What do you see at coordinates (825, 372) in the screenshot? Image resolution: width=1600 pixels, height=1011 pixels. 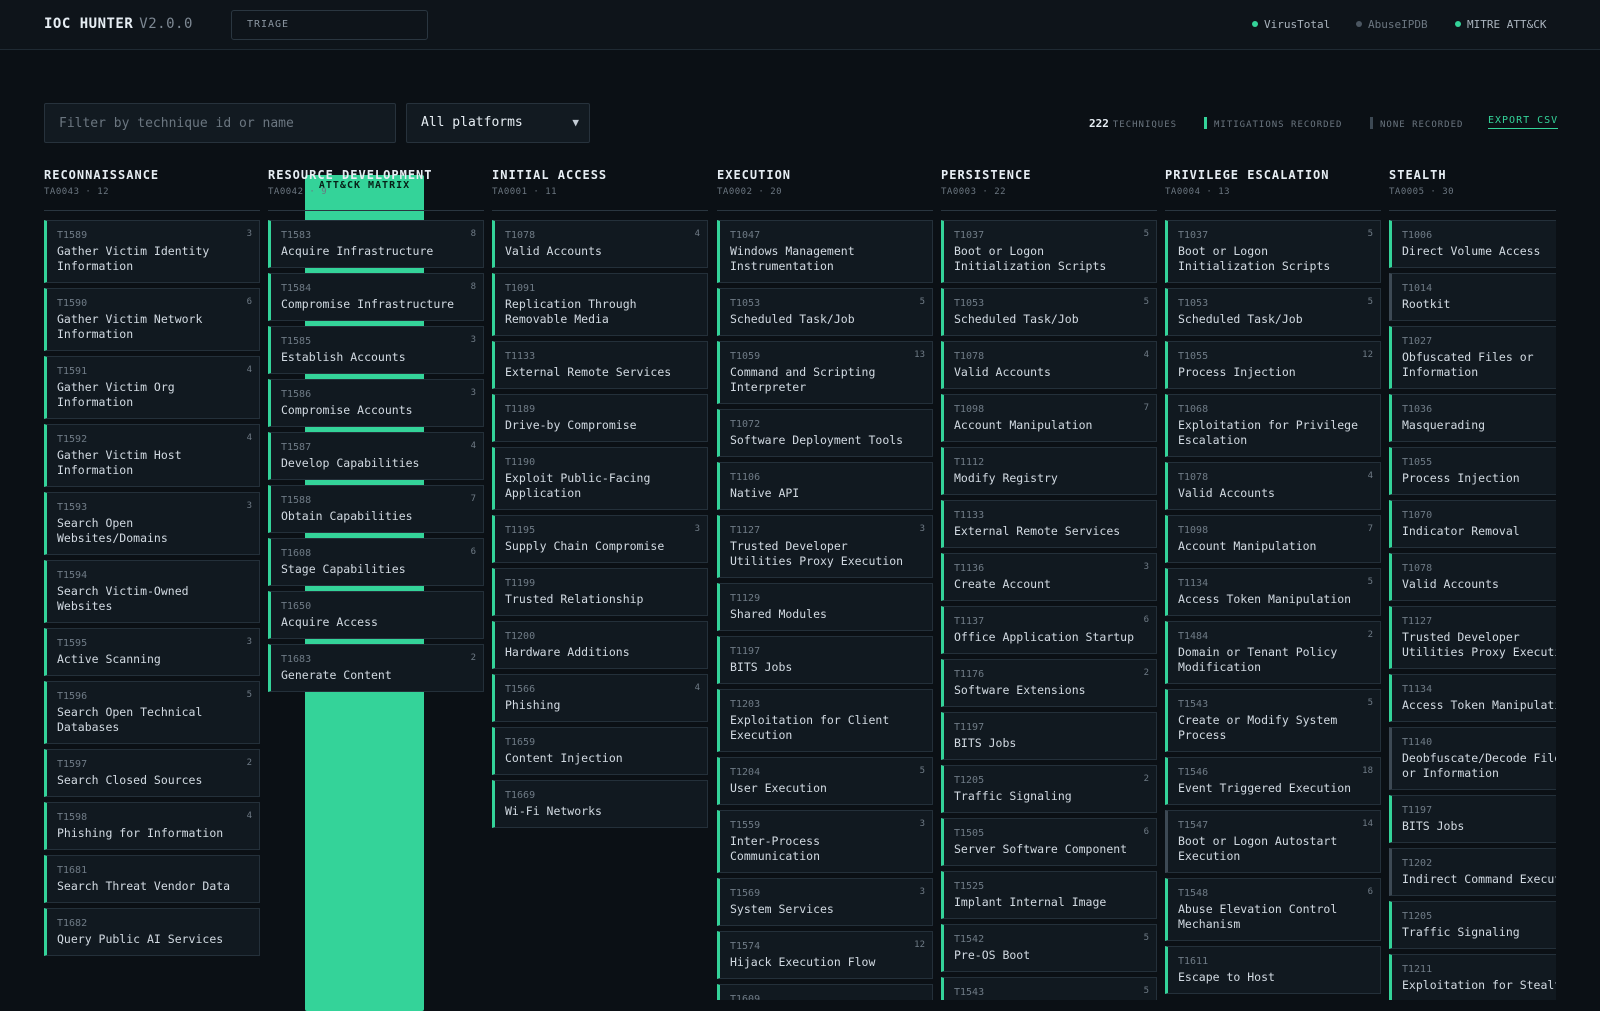 I see `technique-card: T1059 Command and Scripting Interpreter 13` at bounding box center [825, 372].